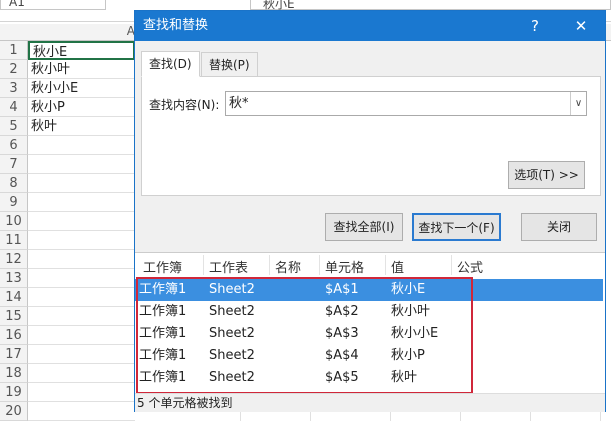 The width and height of the screenshot is (611, 421). What do you see at coordinates (370, 402) in the screenshot?
I see `status-text: 5 个单元格被找到` at bounding box center [370, 402].